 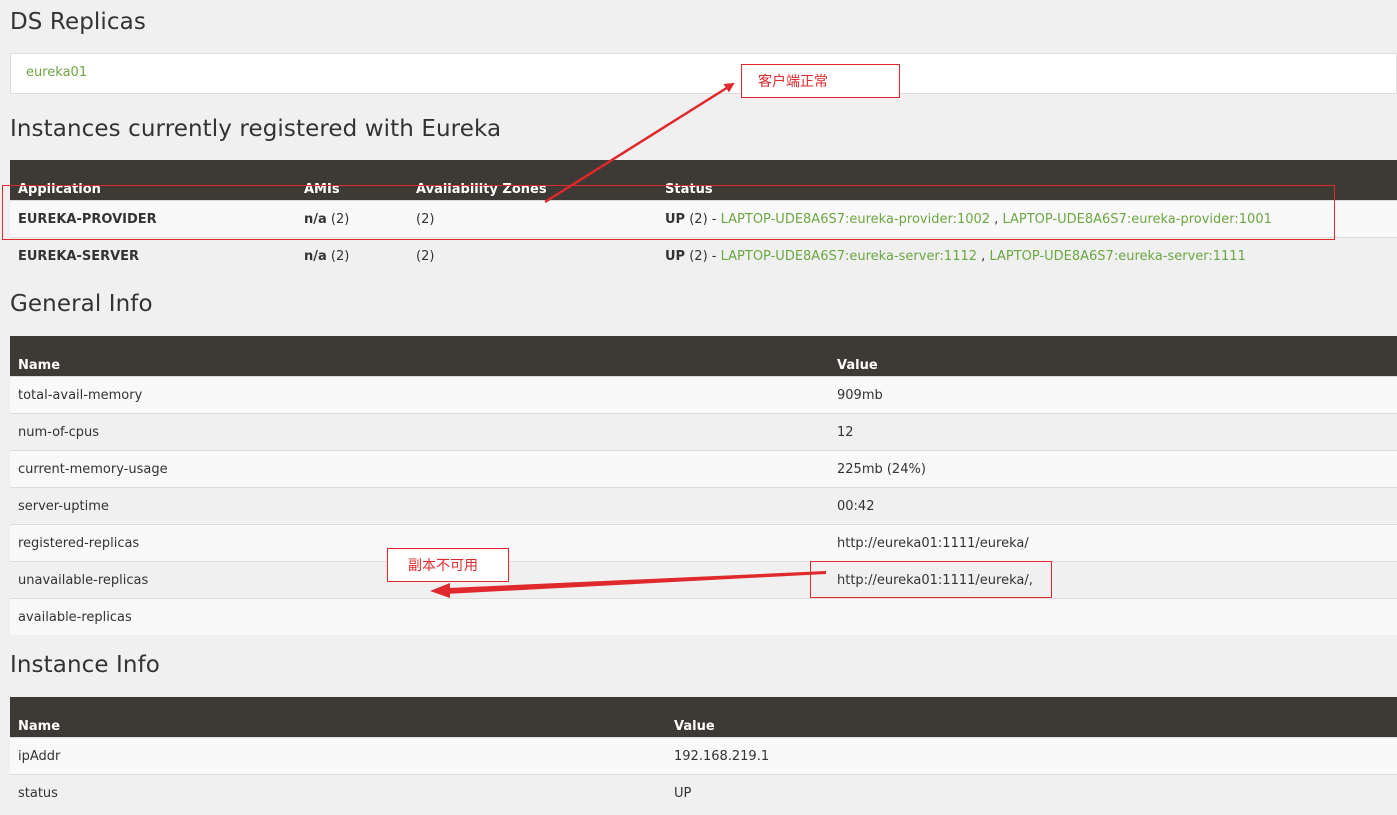 I want to click on table-row: available-replicas, so click(x=703, y=616).